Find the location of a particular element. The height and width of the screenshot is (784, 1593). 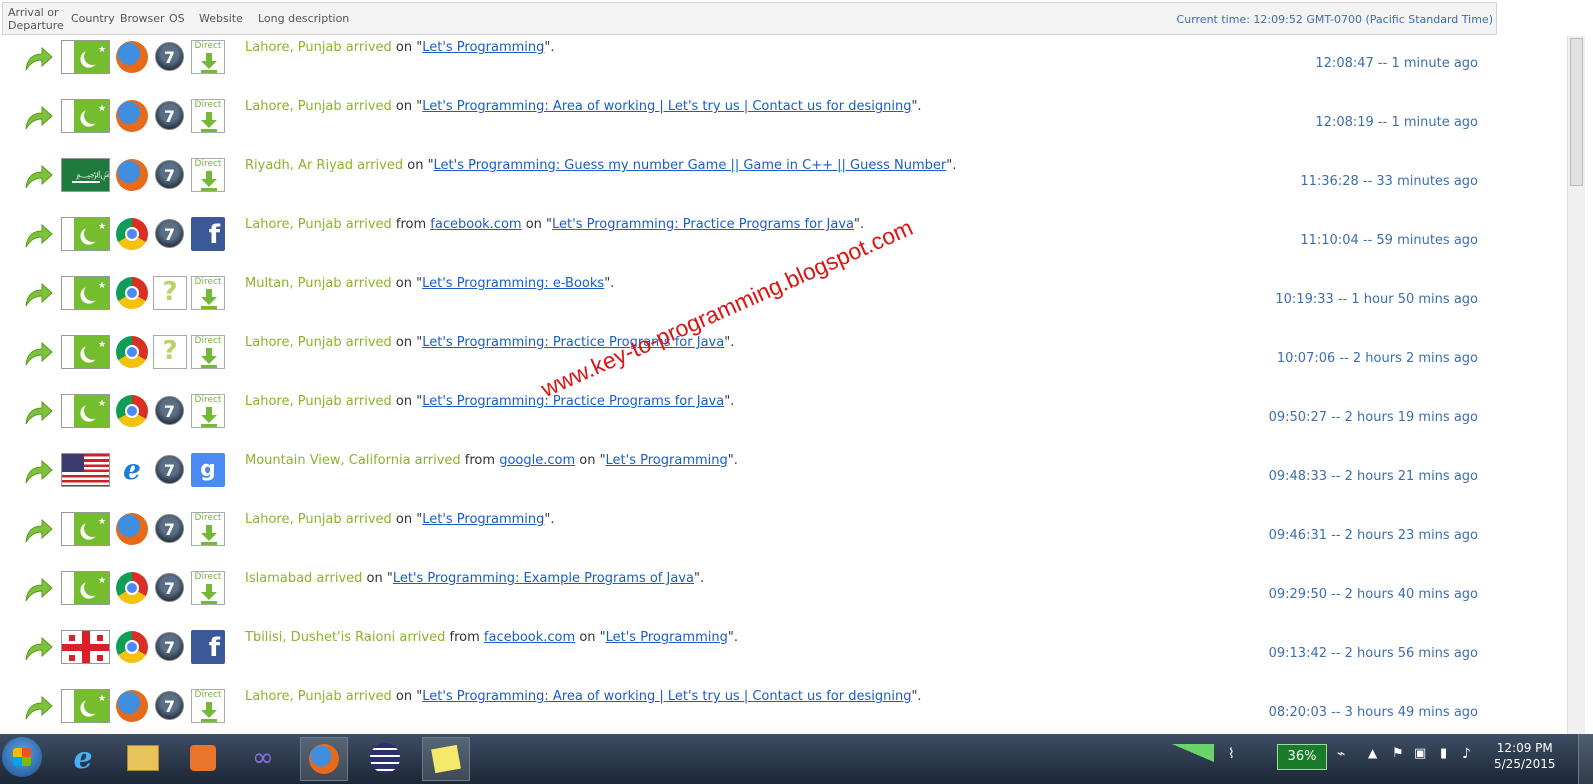

media-player-icon is located at coordinates (203, 758).